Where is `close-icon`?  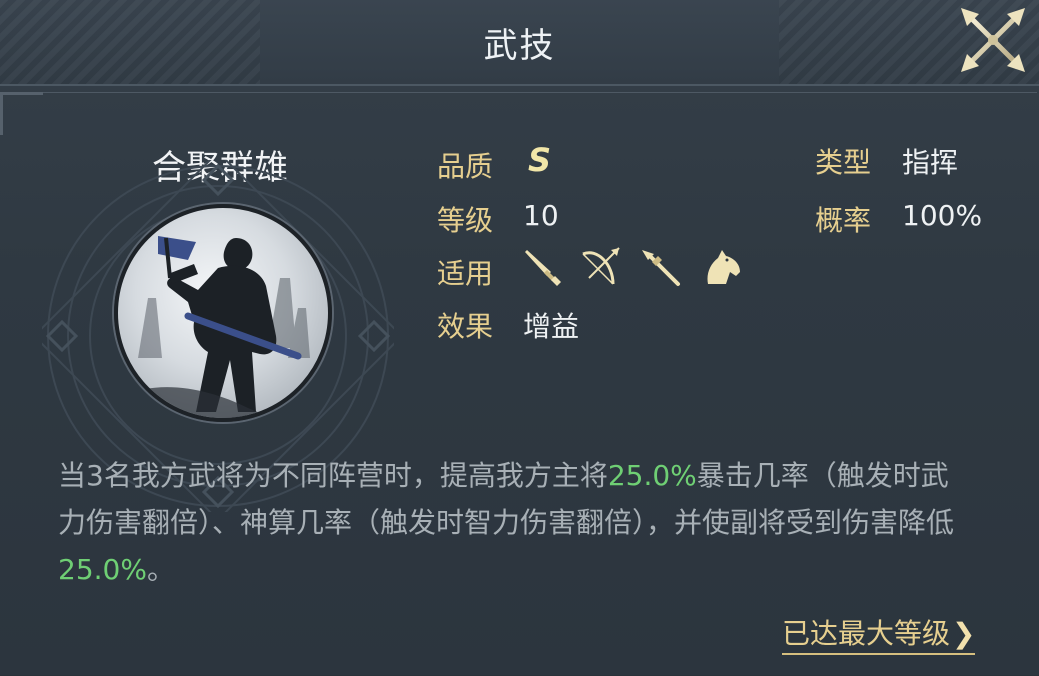
close-icon is located at coordinates (993, 40).